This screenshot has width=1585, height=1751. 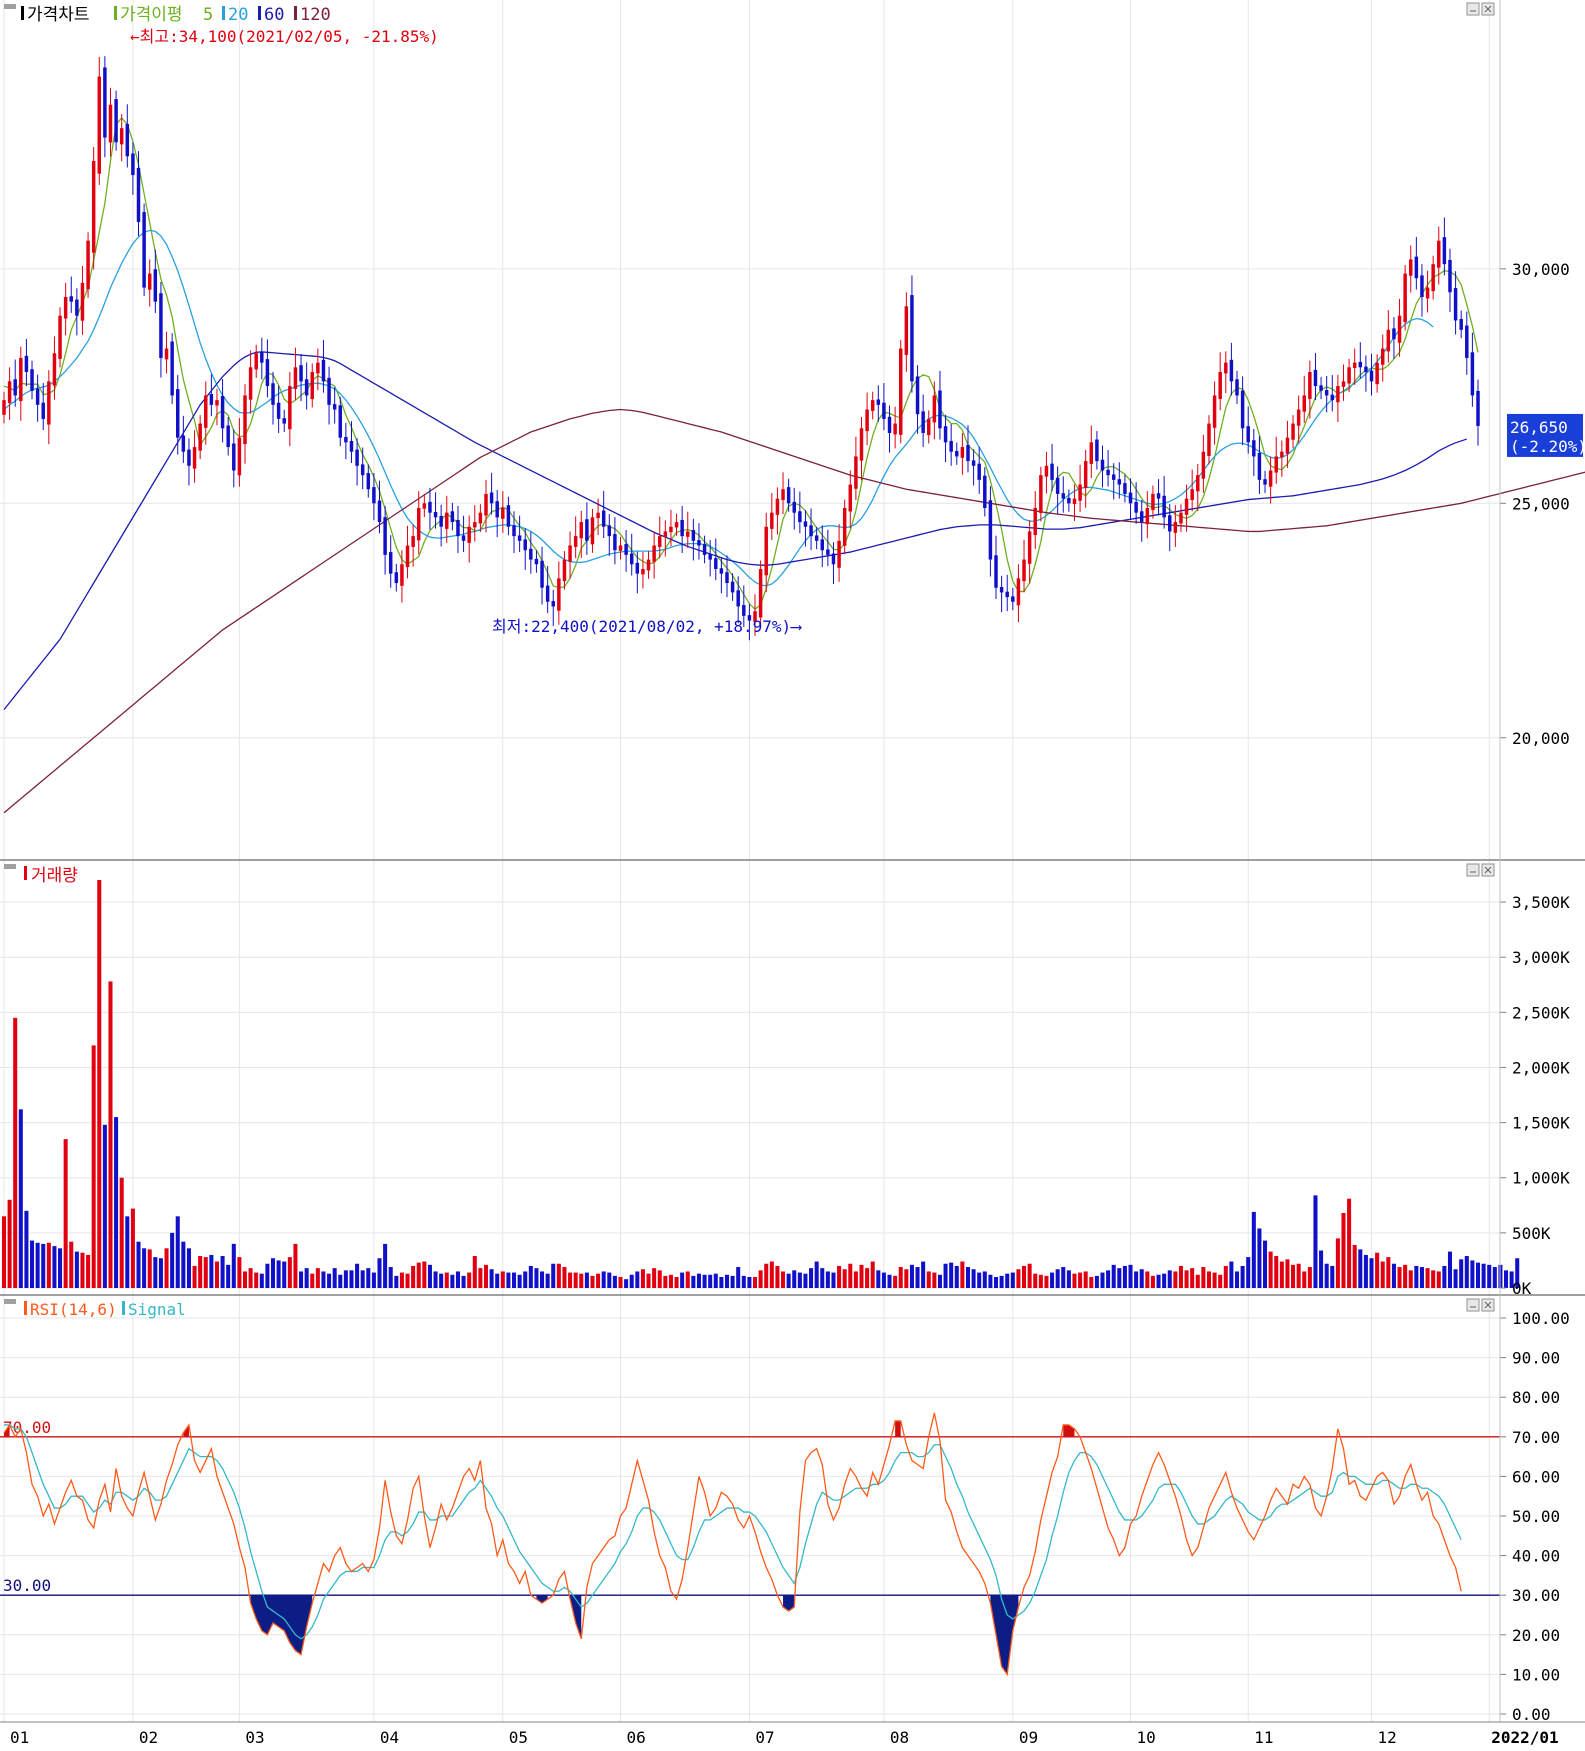 What do you see at coordinates (1531, 1233) in the screenshot?
I see `volume-tick-label: 500K` at bounding box center [1531, 1233].